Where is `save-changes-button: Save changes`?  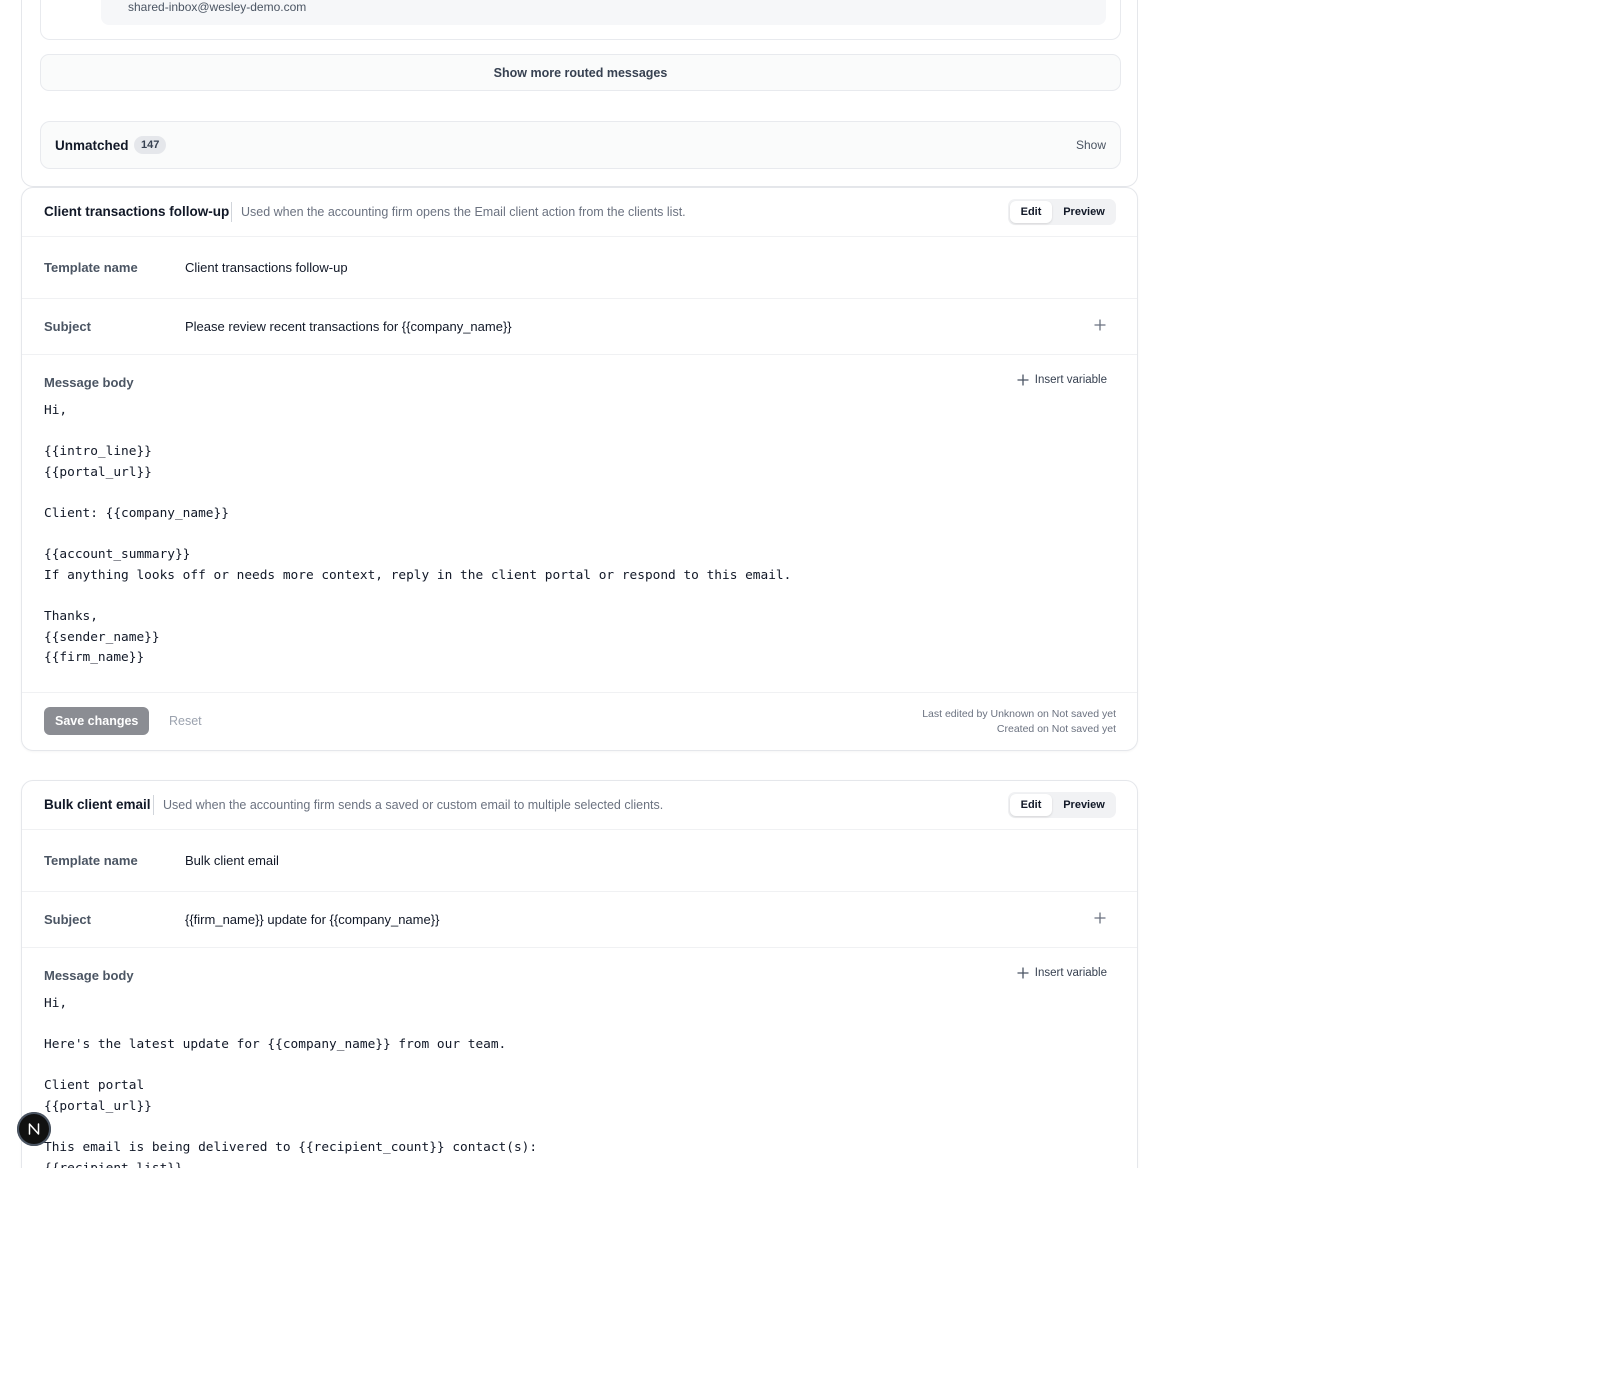
save-changes-button: Save changes is located at coordinates (97, 721).